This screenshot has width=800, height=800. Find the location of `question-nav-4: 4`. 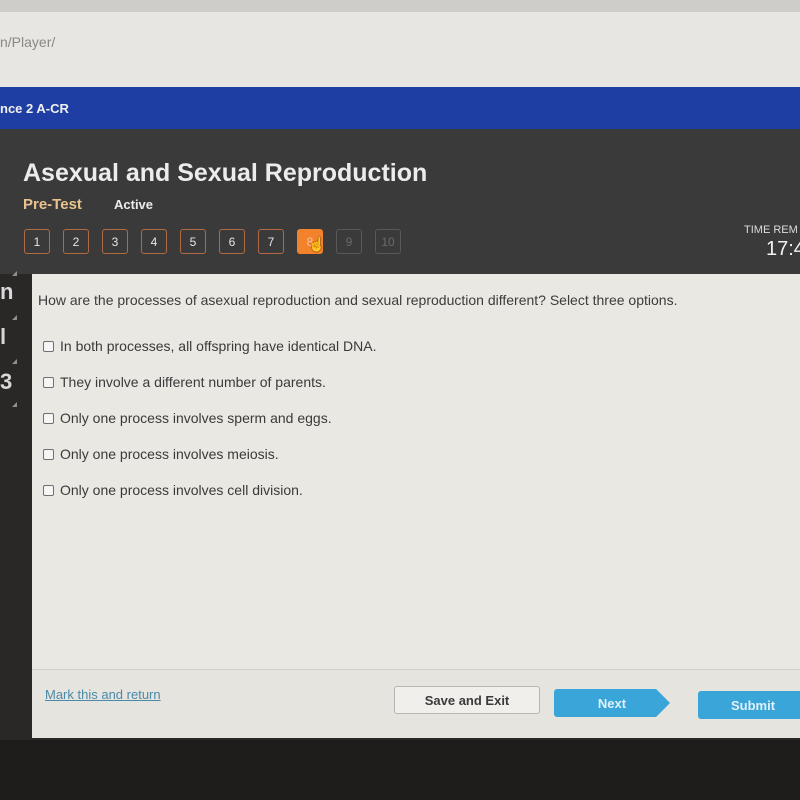

question-nav-4: 4 is located at coordinates (154, 241).